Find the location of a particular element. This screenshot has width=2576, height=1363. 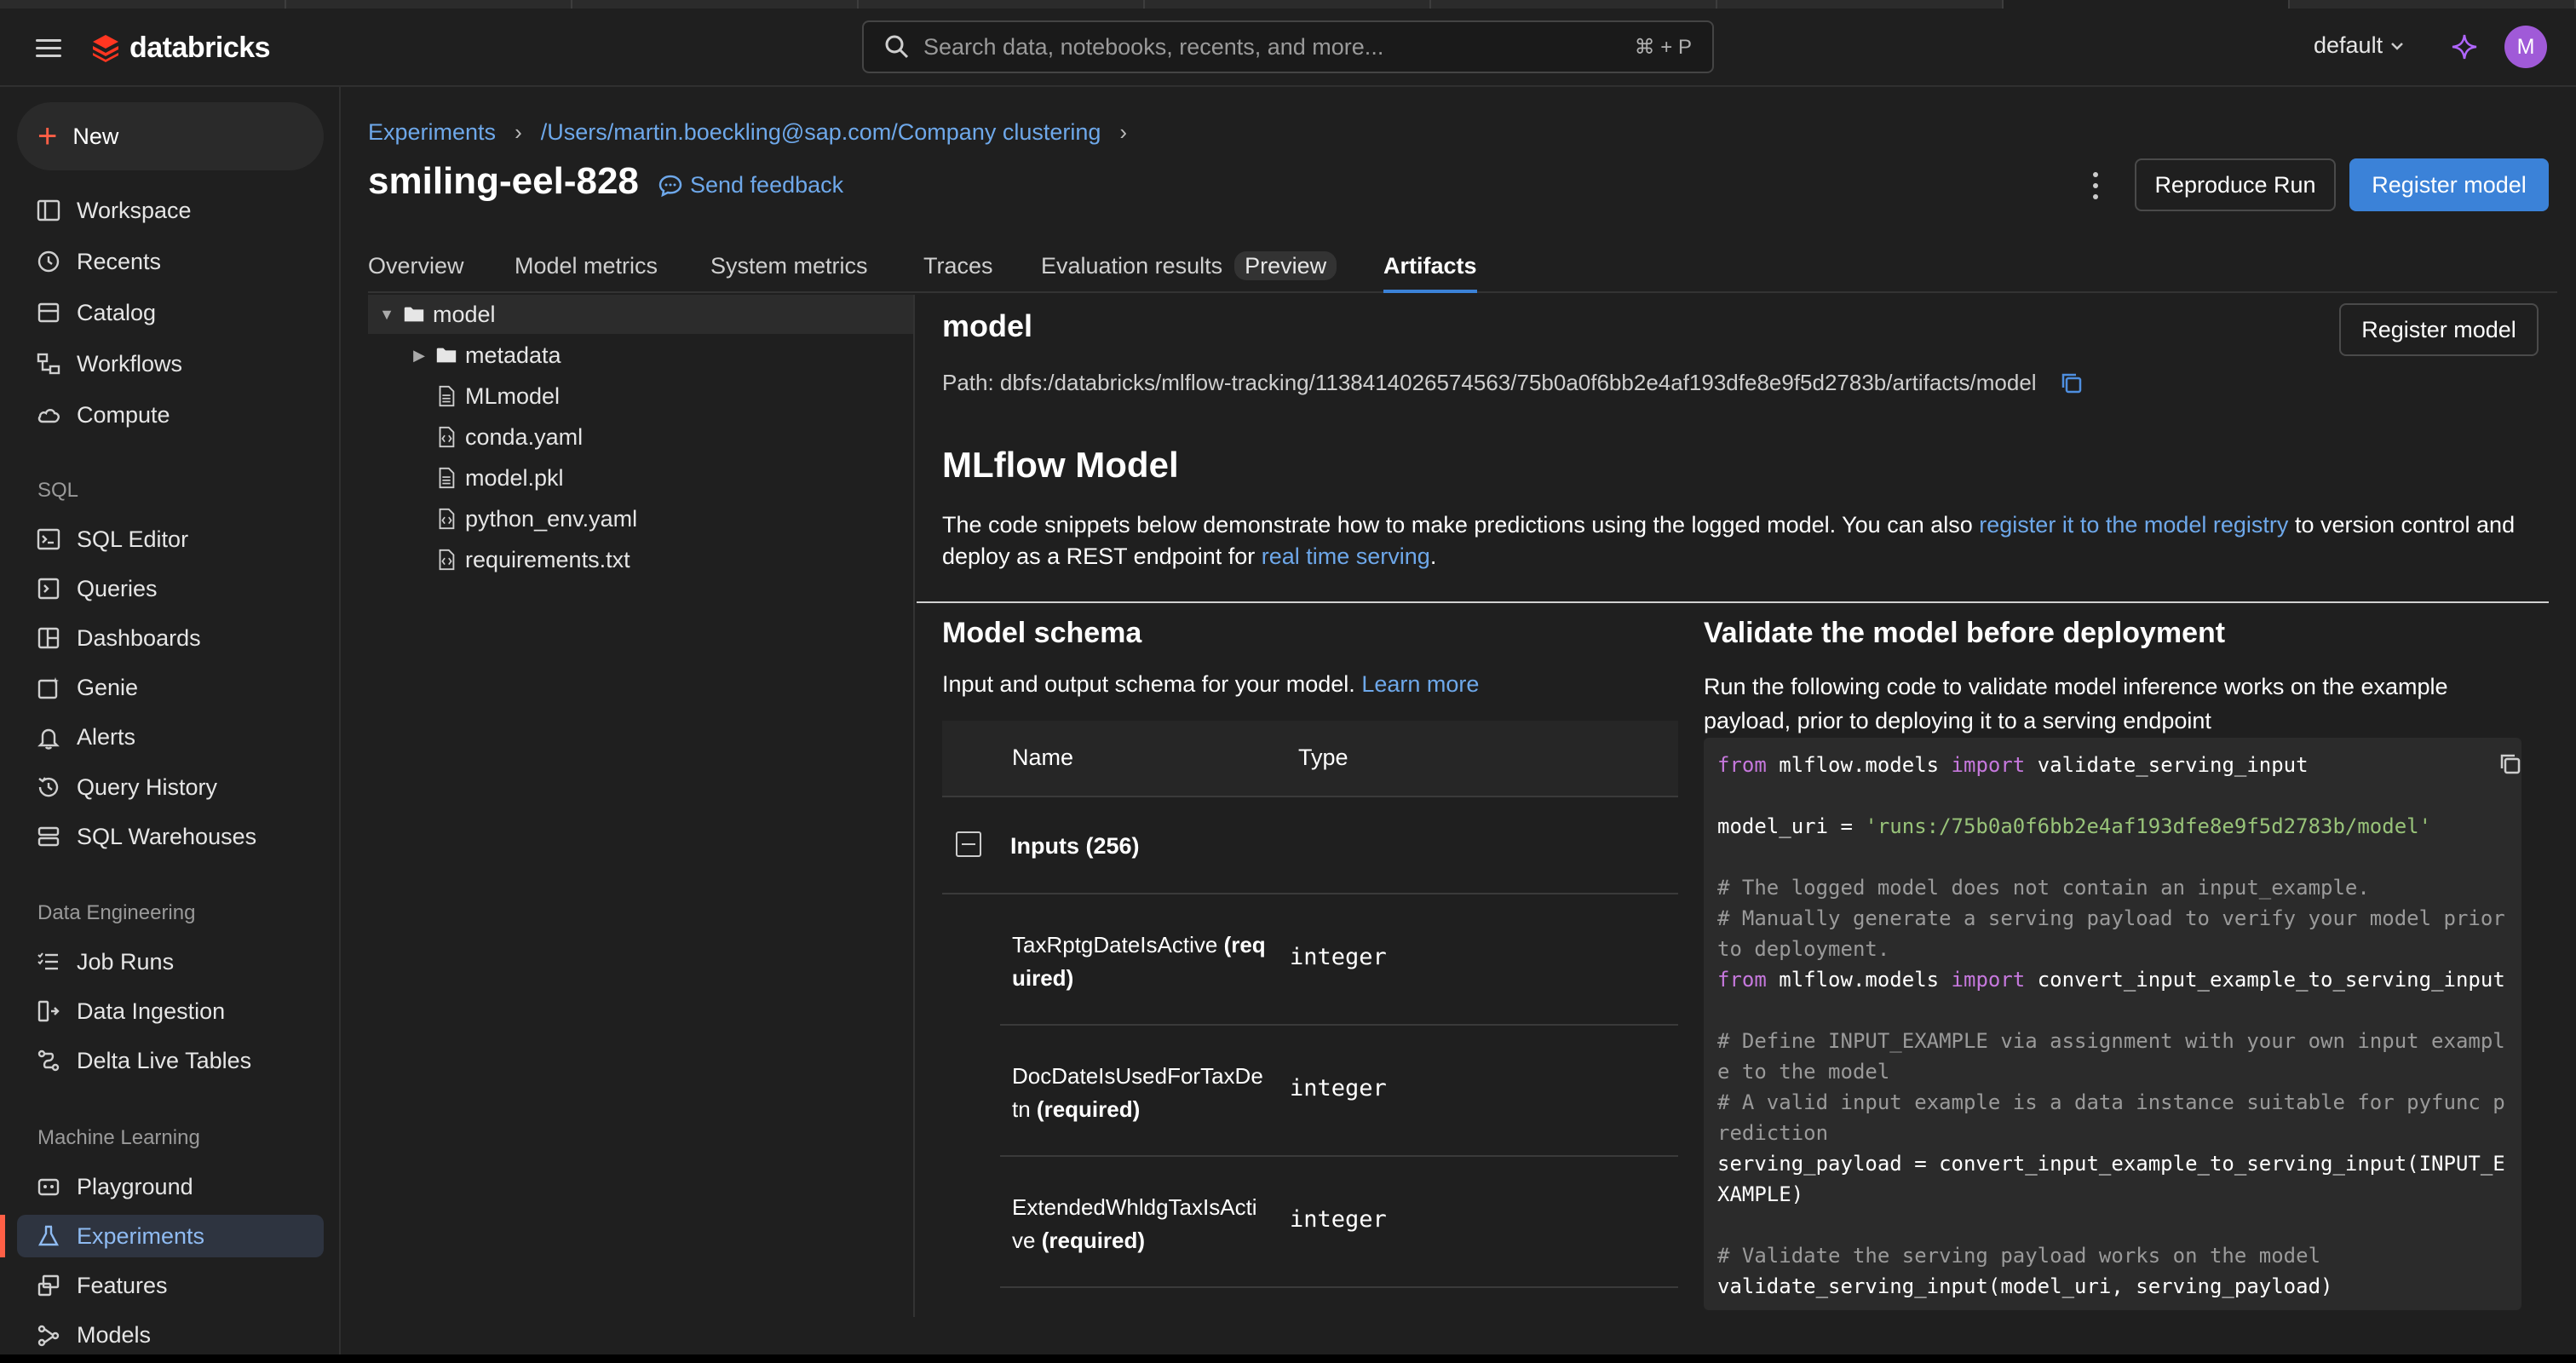

sidebar-item-genie: Genie is located at coordinates (171, 689).